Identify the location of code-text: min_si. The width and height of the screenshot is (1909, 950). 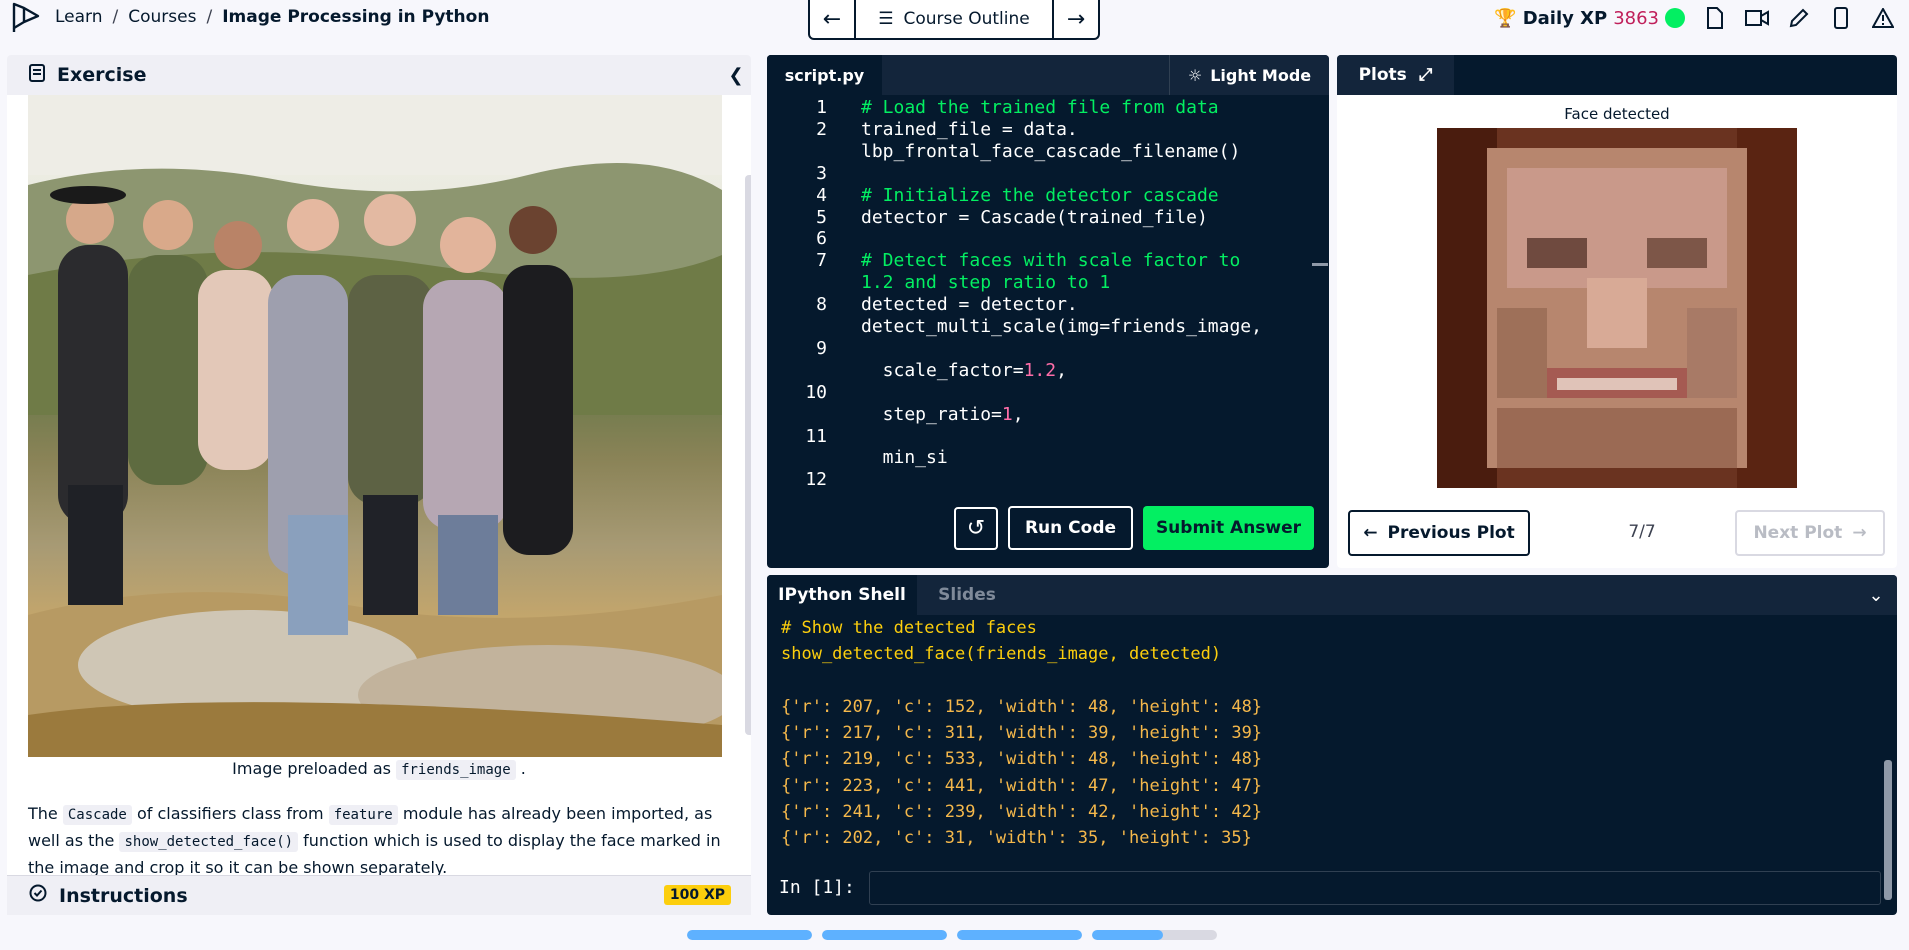
(904, 458).